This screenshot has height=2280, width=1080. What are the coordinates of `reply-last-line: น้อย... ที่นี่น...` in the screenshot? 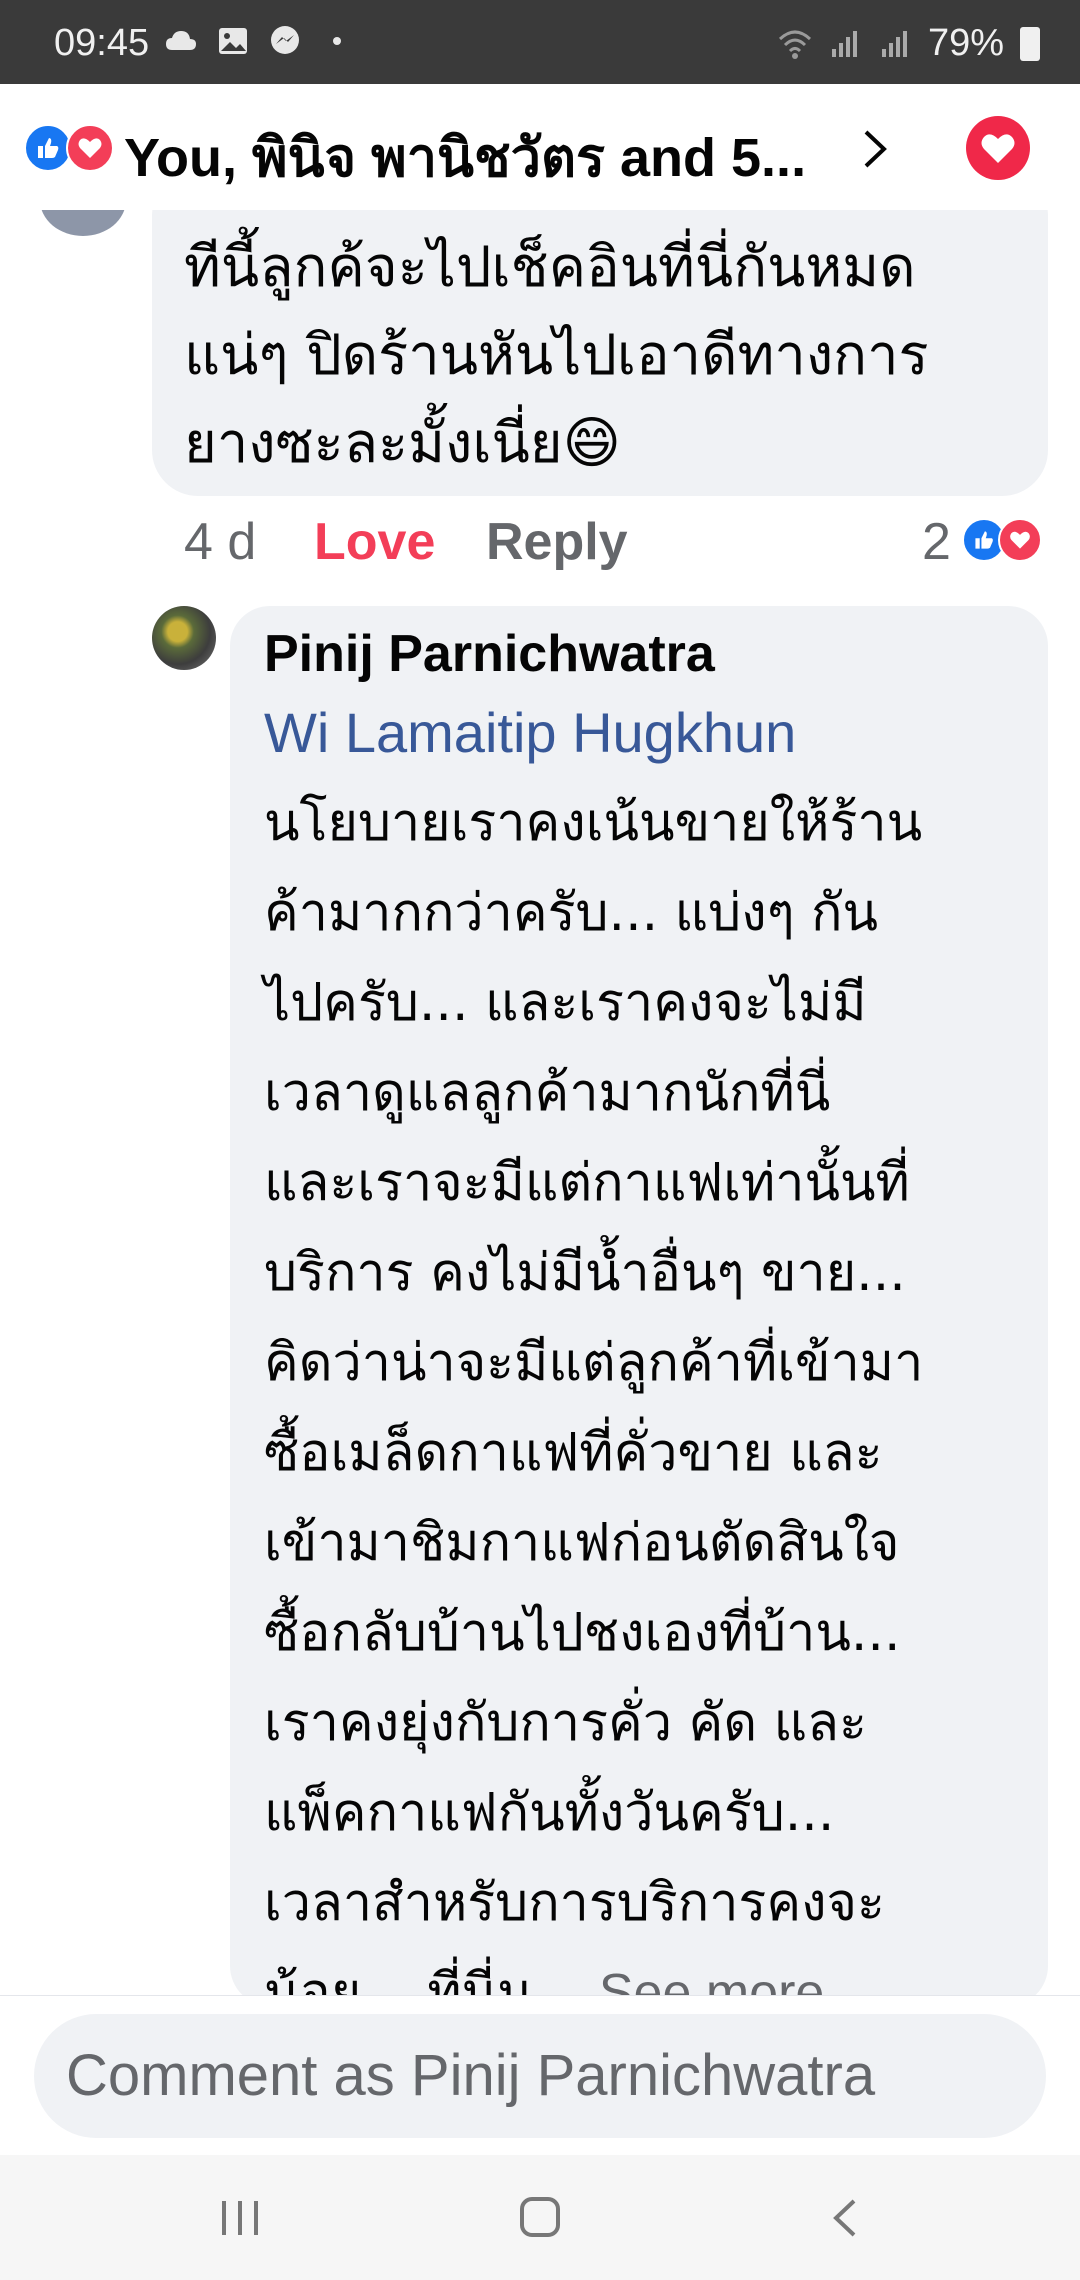 It's located at (423, 1979).